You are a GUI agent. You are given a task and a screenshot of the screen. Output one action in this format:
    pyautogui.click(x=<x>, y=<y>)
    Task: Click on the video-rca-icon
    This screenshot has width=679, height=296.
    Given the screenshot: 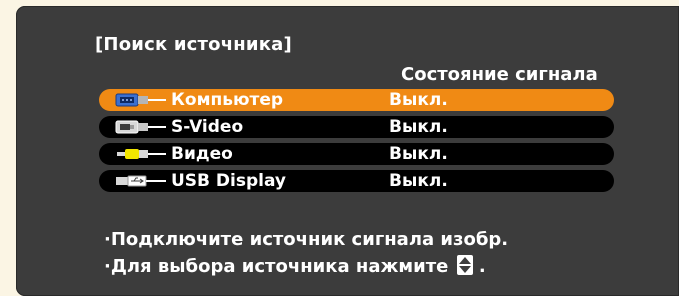 What is the action you would take?
    pyautogui.click(x=141, y=154)
    